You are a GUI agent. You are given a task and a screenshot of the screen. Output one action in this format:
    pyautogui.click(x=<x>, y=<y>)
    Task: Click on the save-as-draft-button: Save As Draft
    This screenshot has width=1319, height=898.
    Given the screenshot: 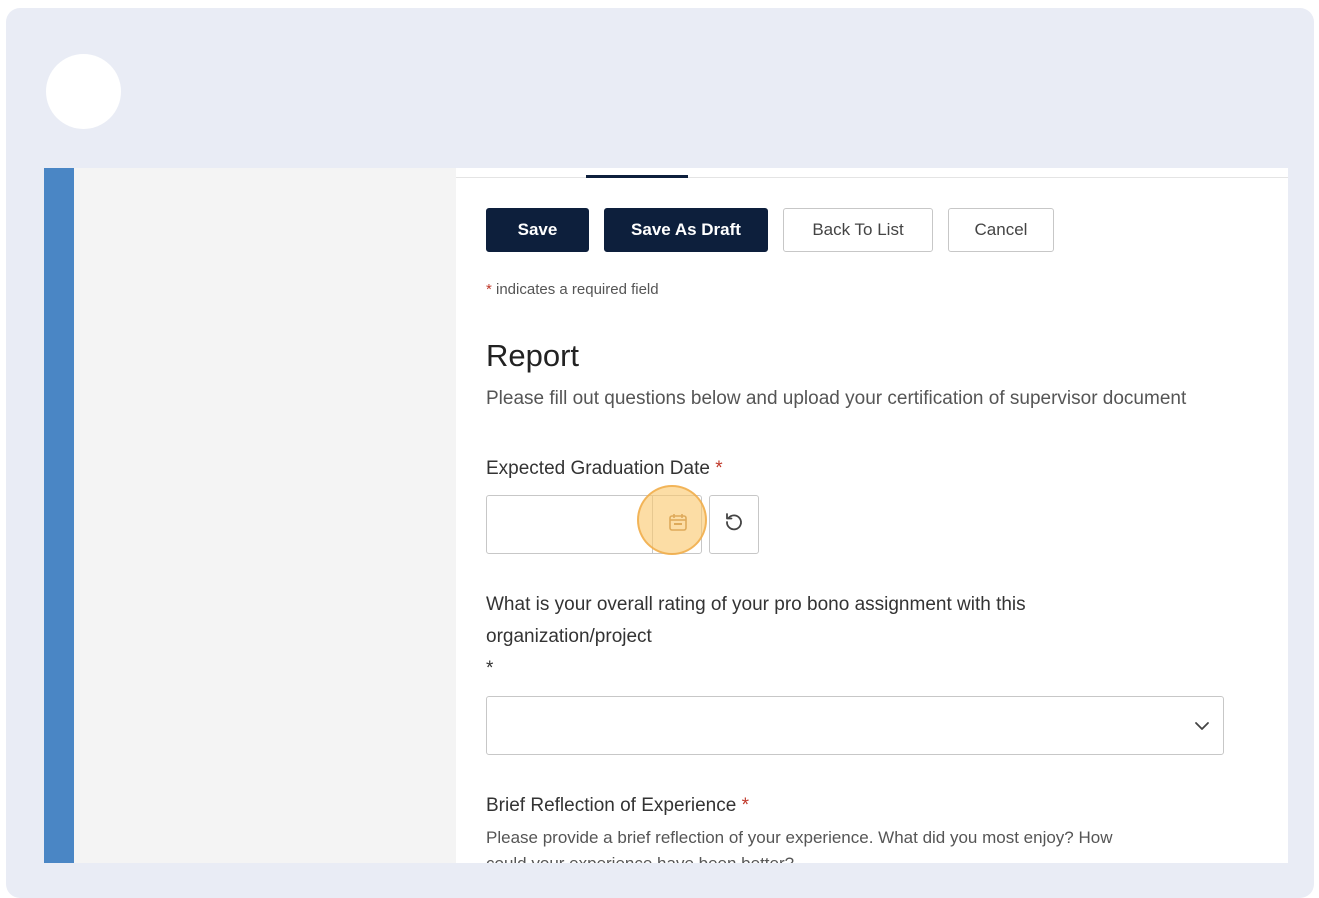 What is the action you would take?
    pyautogui.click(x=686, y=230)
    